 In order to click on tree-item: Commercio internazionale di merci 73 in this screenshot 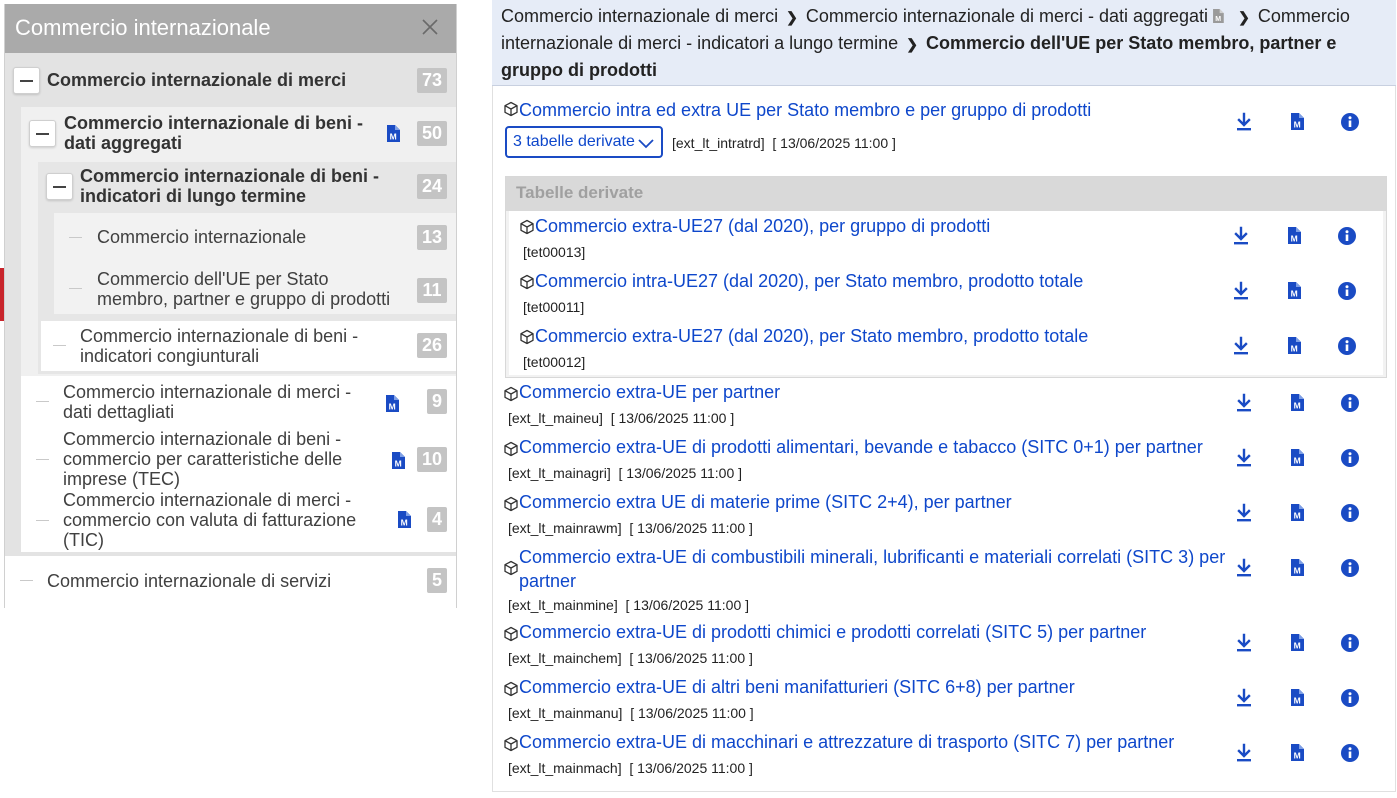, I will do `click(230, 81)`.